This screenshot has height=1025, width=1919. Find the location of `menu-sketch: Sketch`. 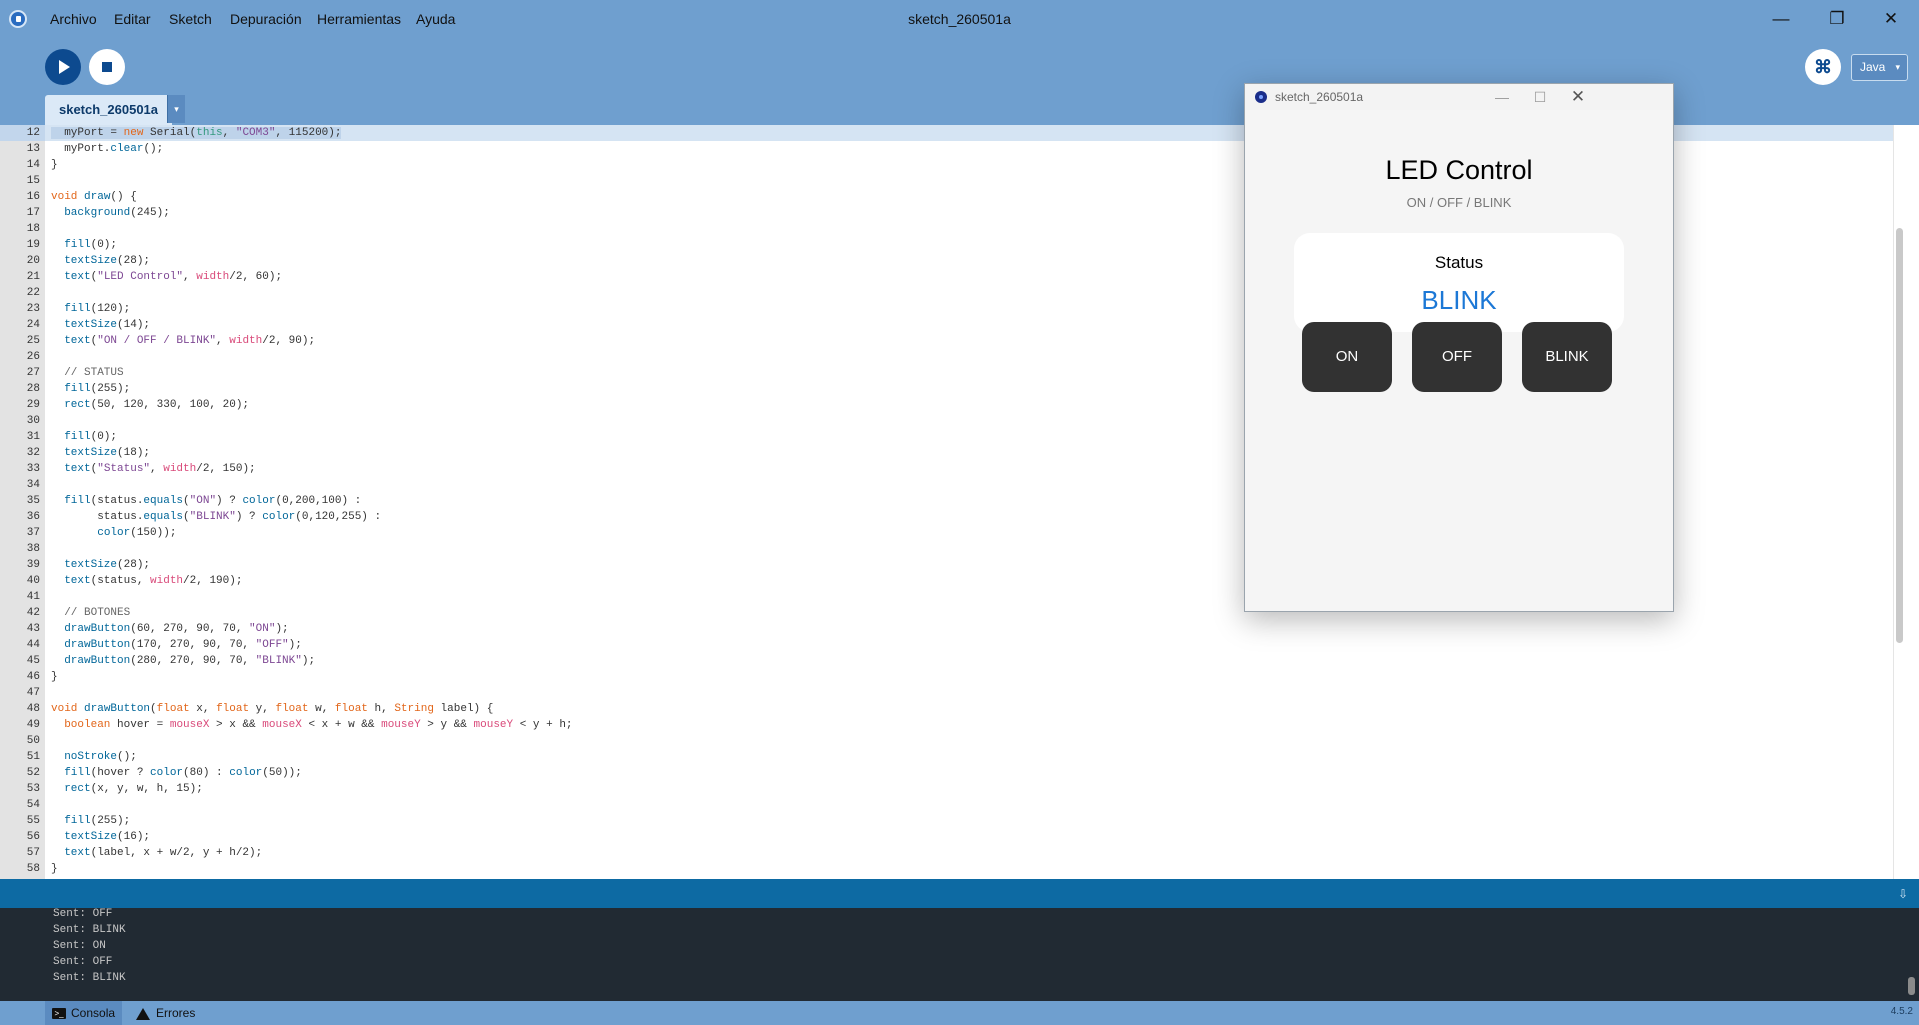

menu-sketch: Sketch is located at coordinates (190, 19).